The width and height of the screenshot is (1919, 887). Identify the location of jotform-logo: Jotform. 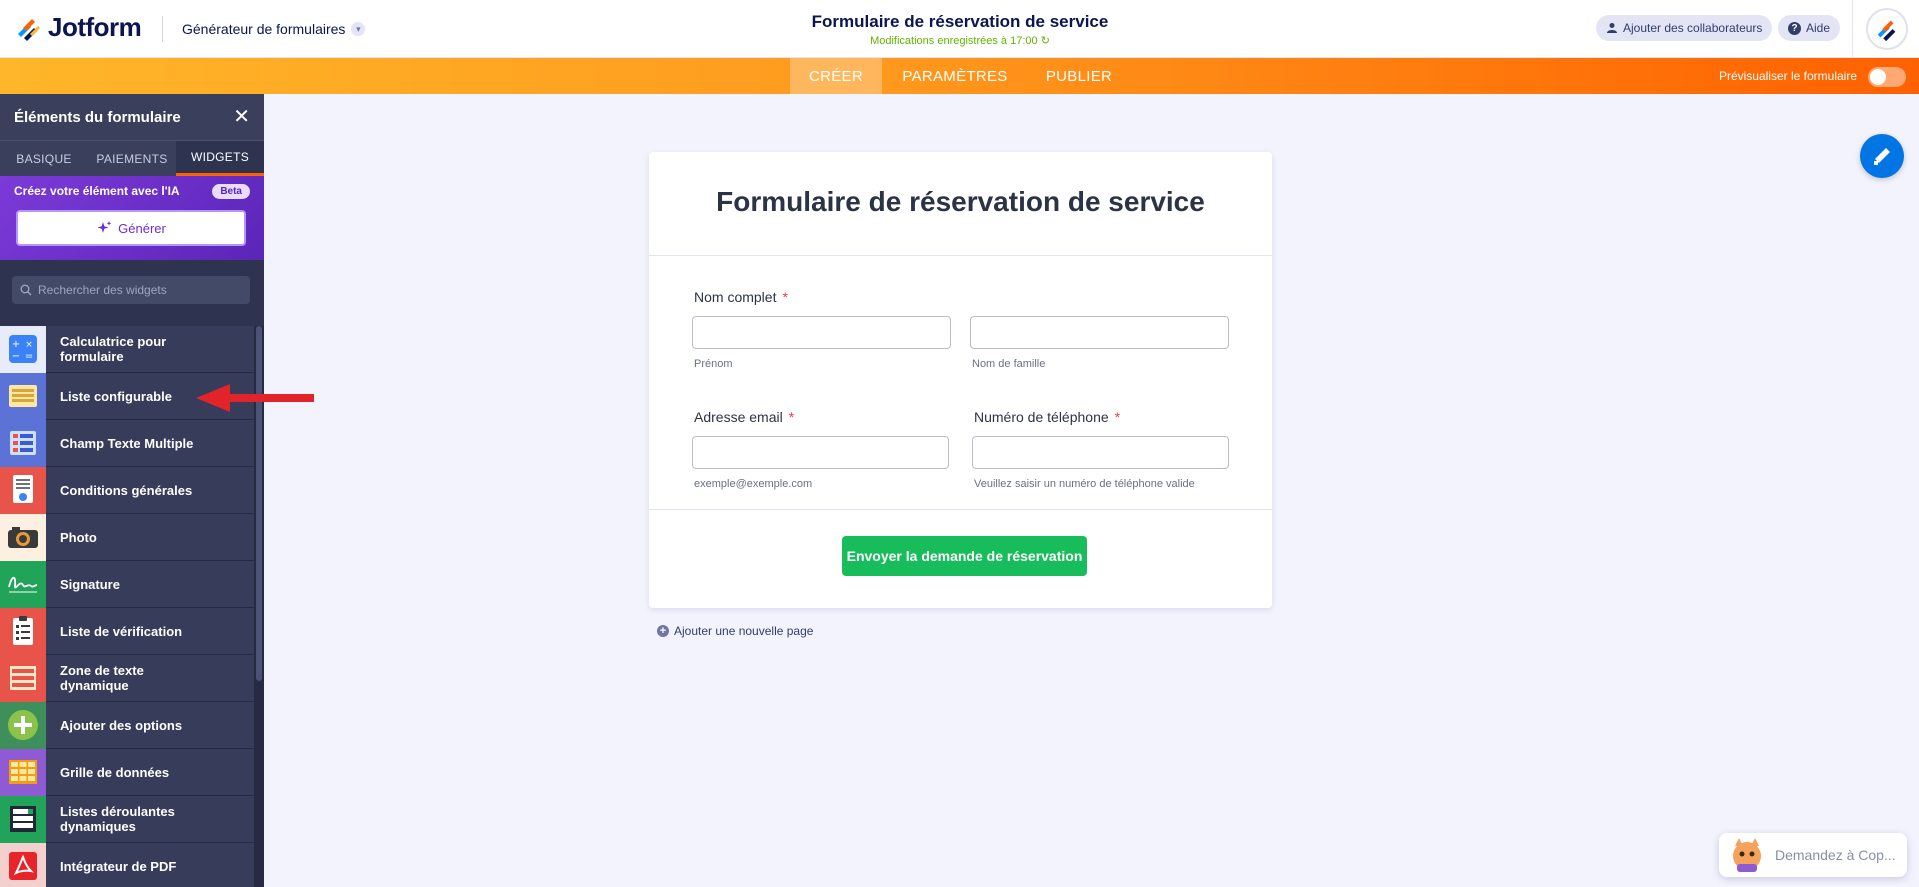
(78, 27).